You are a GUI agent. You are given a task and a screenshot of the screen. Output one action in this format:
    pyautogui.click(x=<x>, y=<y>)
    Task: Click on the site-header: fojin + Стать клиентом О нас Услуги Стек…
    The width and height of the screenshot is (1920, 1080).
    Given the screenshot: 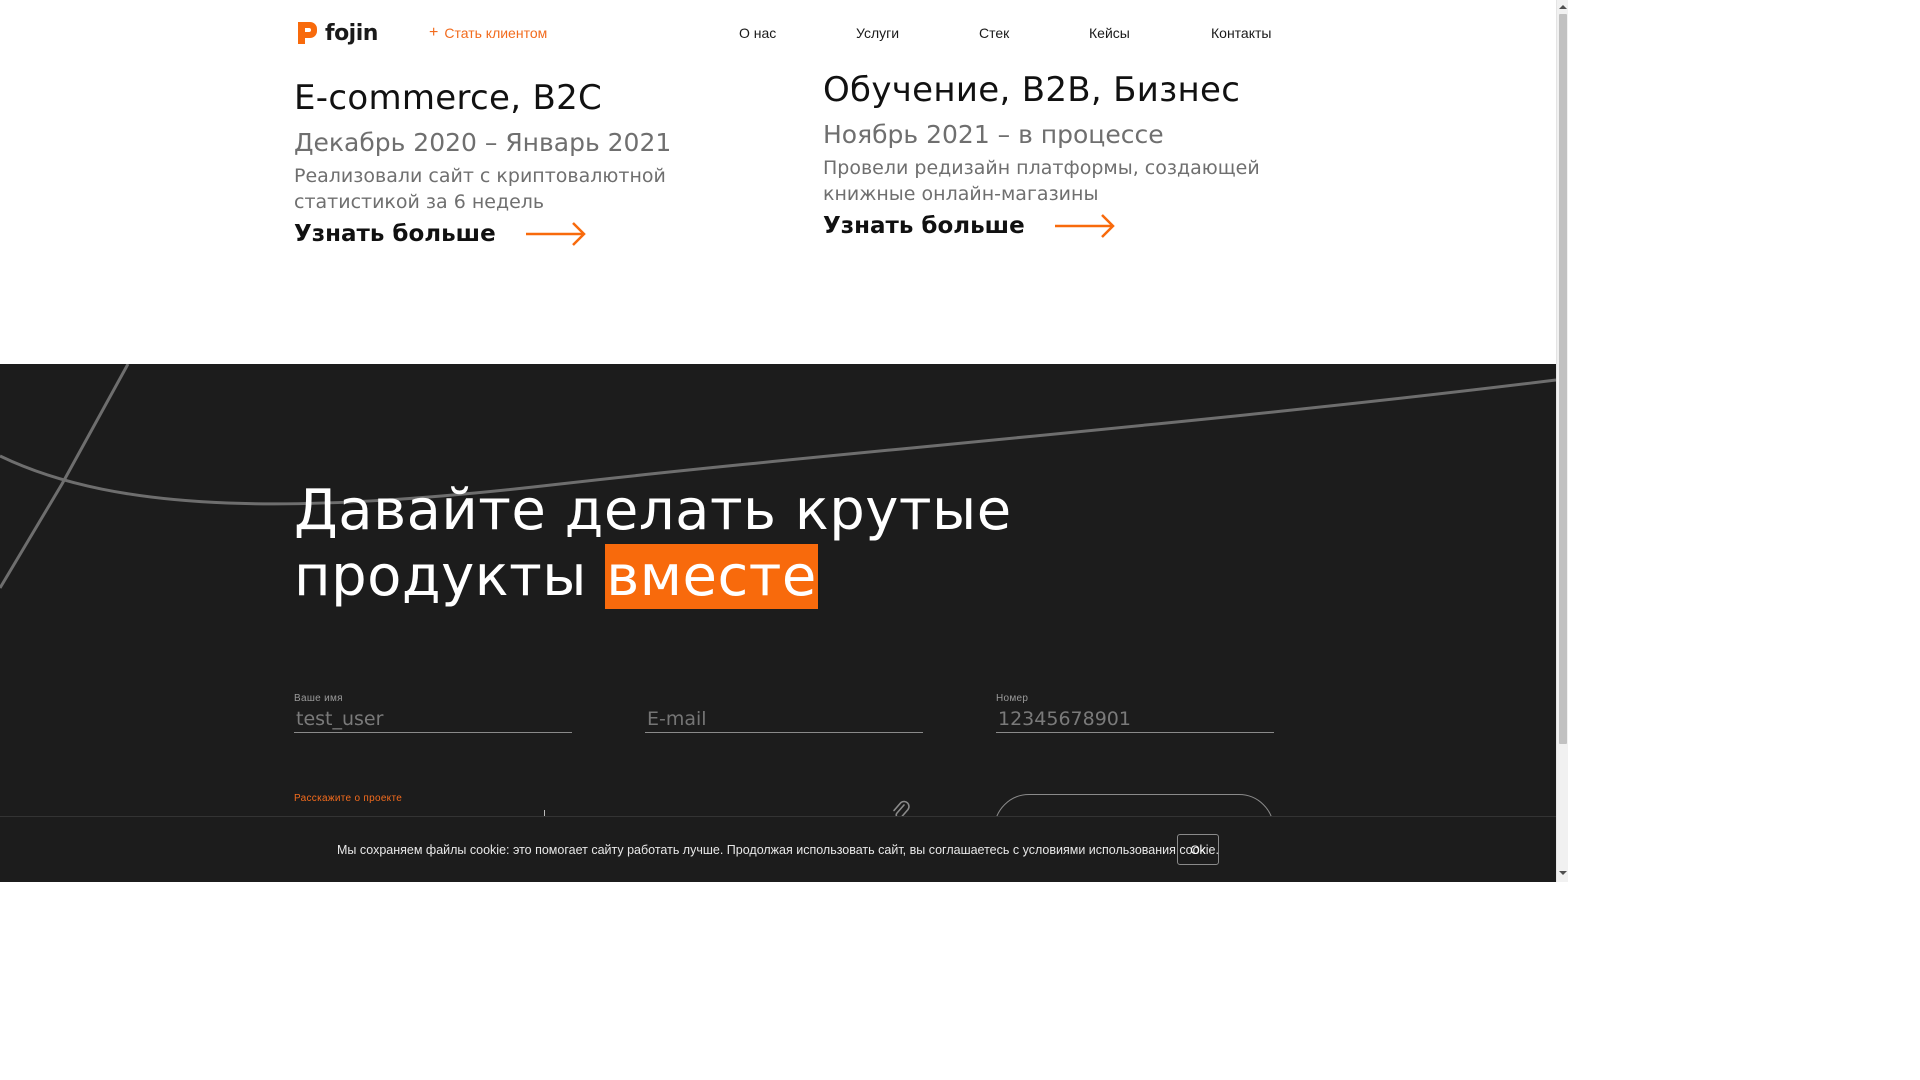 What is the action you would take?
    pyautogui.click(x=778, y=35)
    